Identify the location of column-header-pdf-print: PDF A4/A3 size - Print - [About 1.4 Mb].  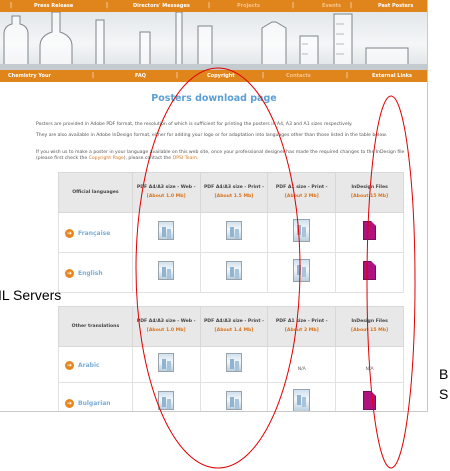
(234, 326).